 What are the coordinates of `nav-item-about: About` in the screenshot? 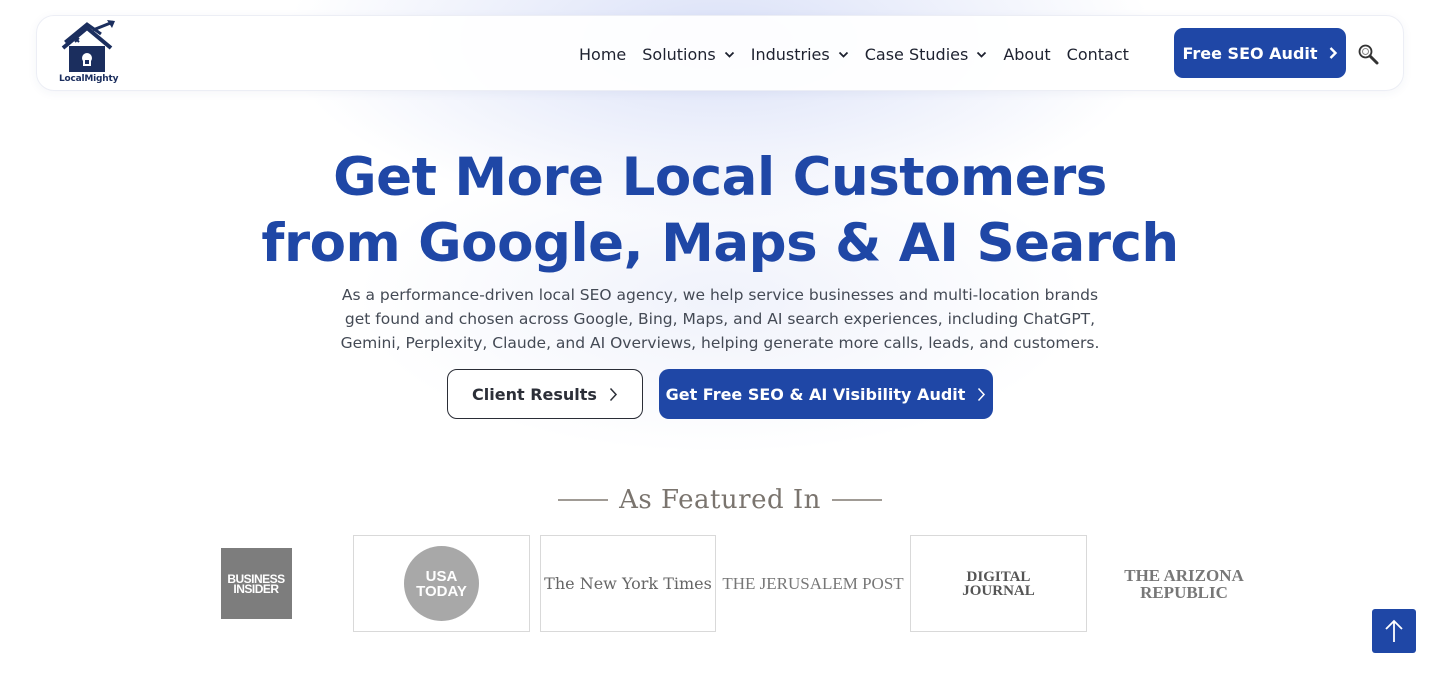 It's located at (1026, 54).